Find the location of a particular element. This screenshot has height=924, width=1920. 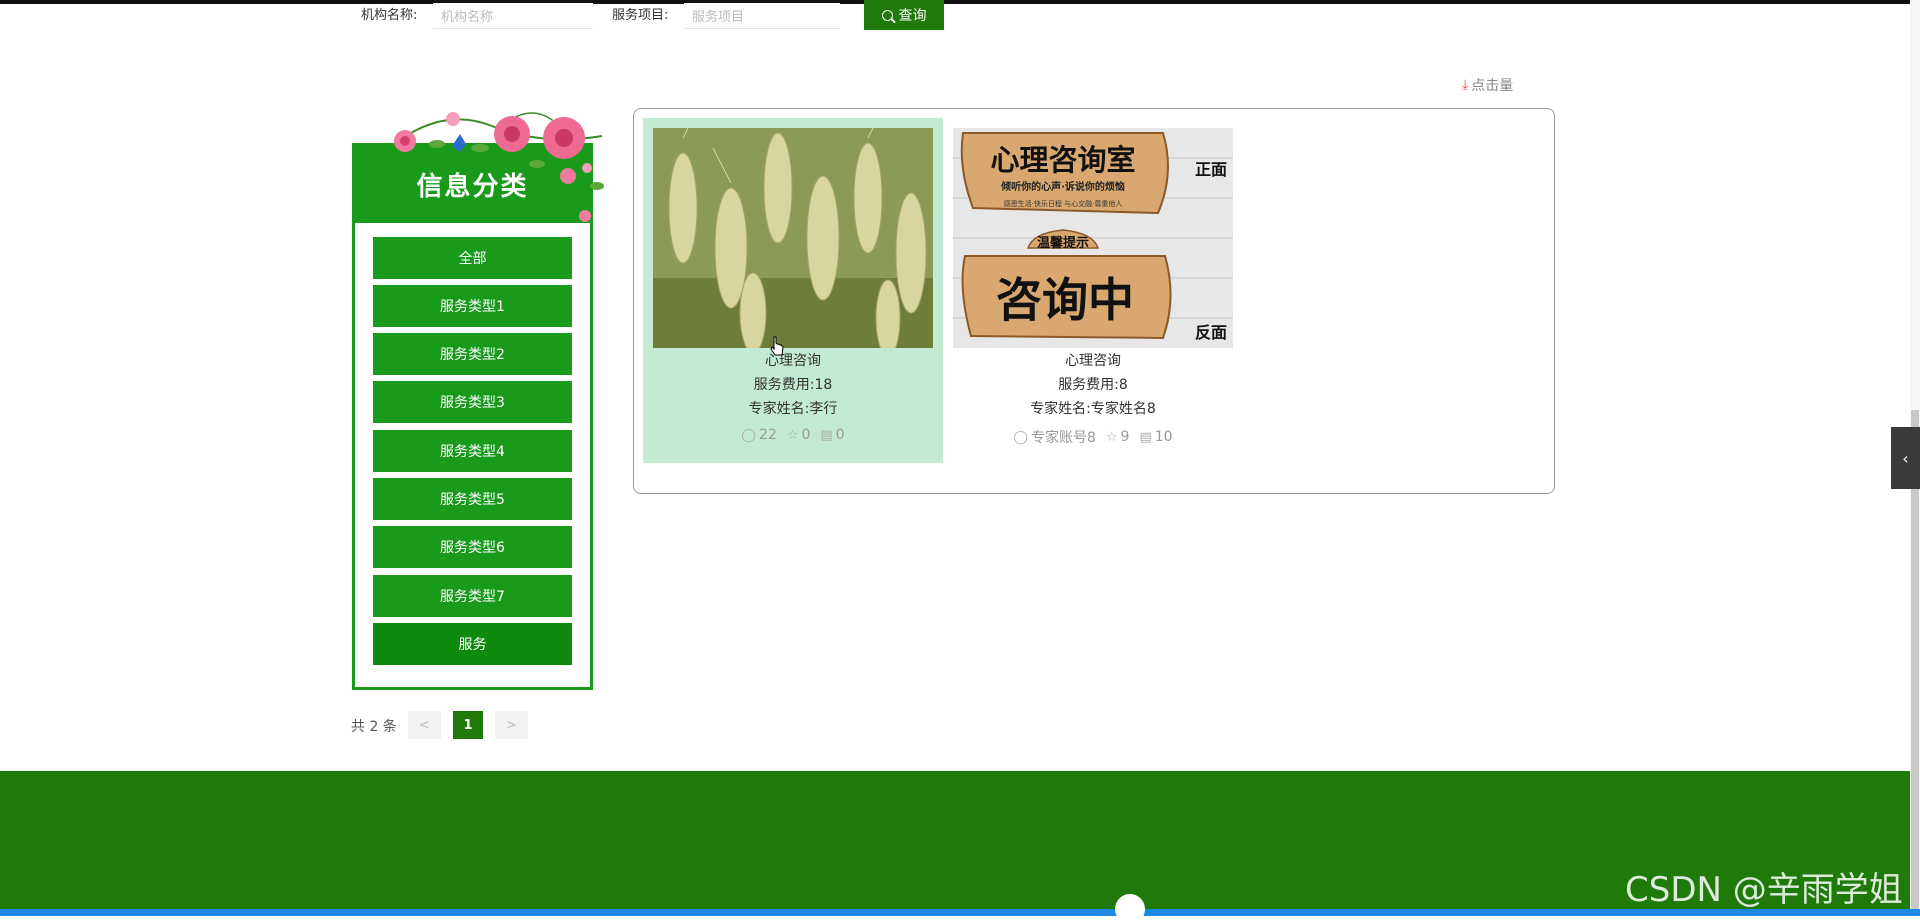

prev-page-button: < is located at coordinates (424, 725).